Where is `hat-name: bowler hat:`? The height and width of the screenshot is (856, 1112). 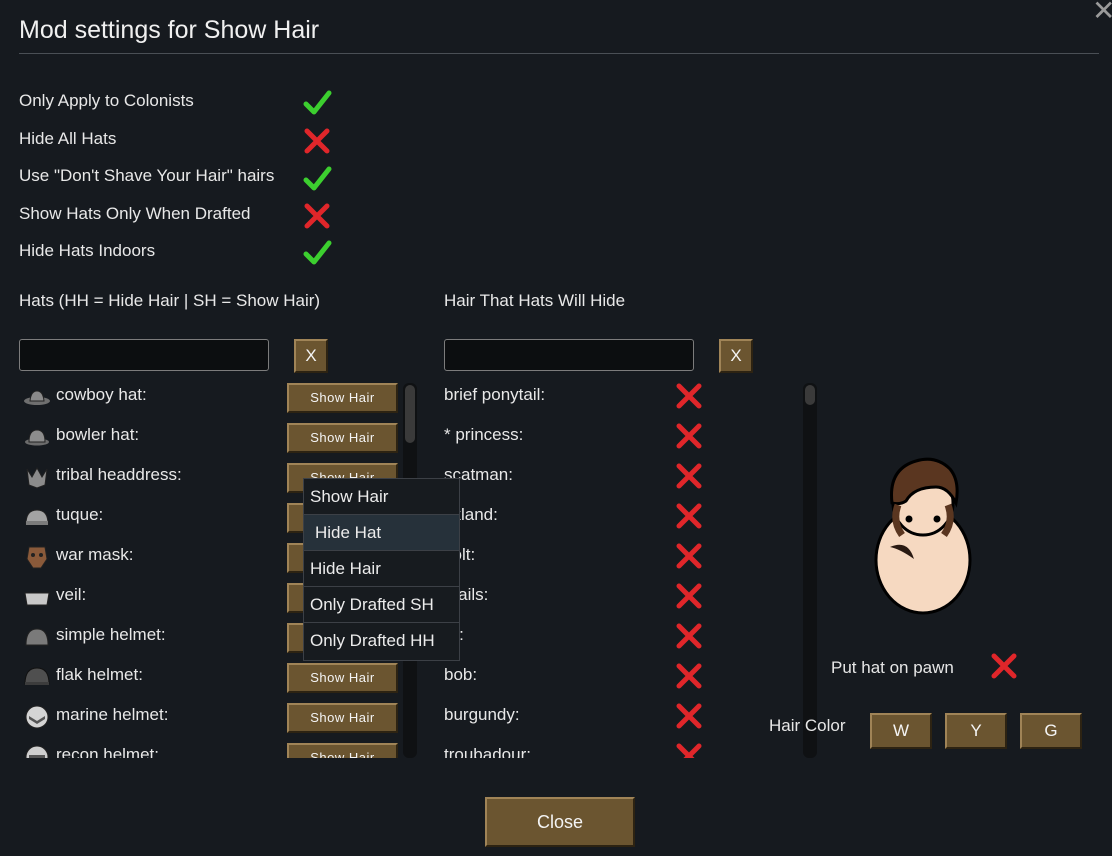
hat-name: bowler hat: is located at coordinates (98, 434).